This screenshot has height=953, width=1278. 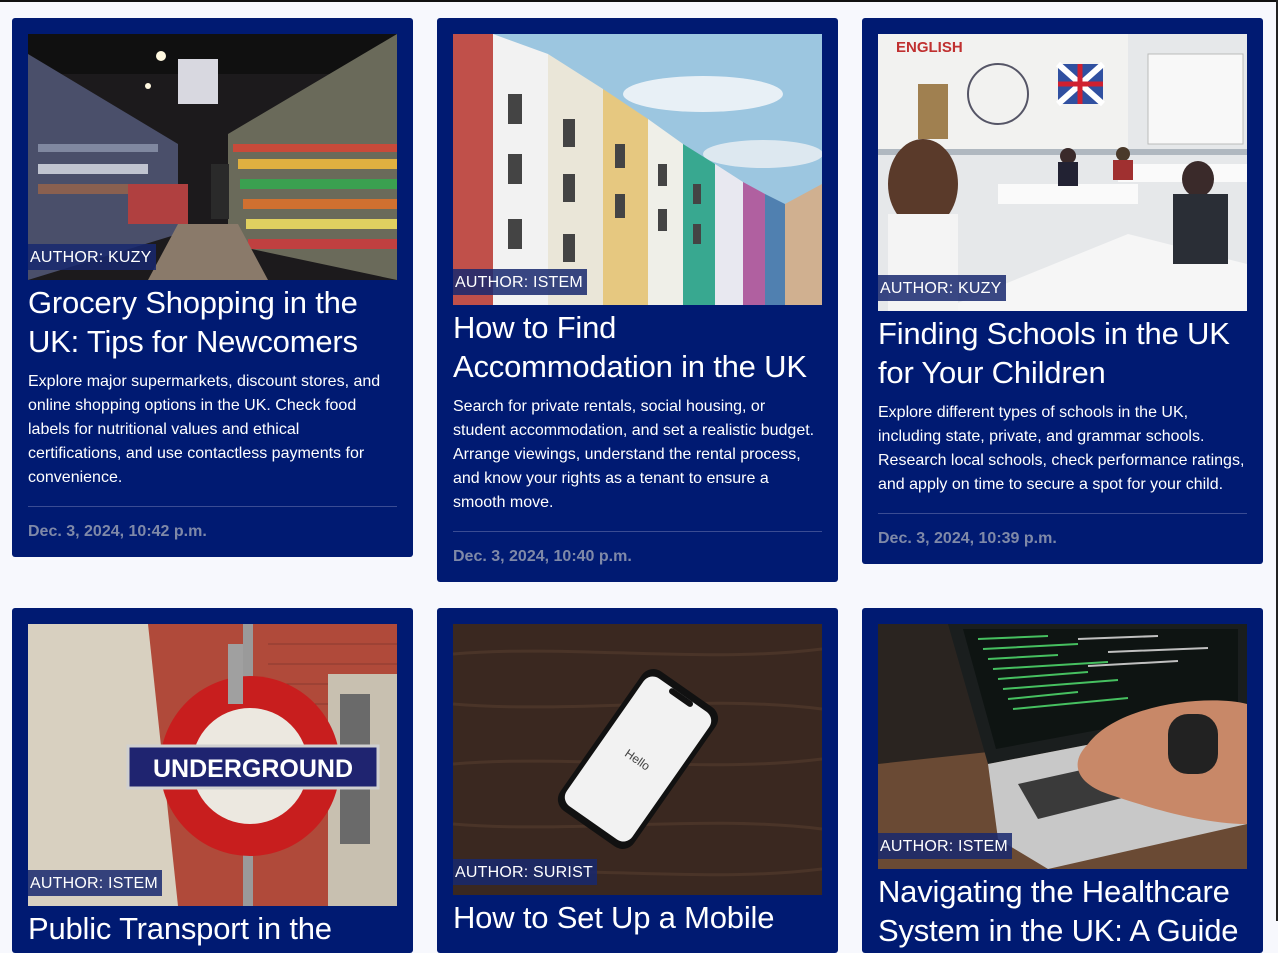 I want to click on terraced-houses-photo, so click(x=637, y=169).